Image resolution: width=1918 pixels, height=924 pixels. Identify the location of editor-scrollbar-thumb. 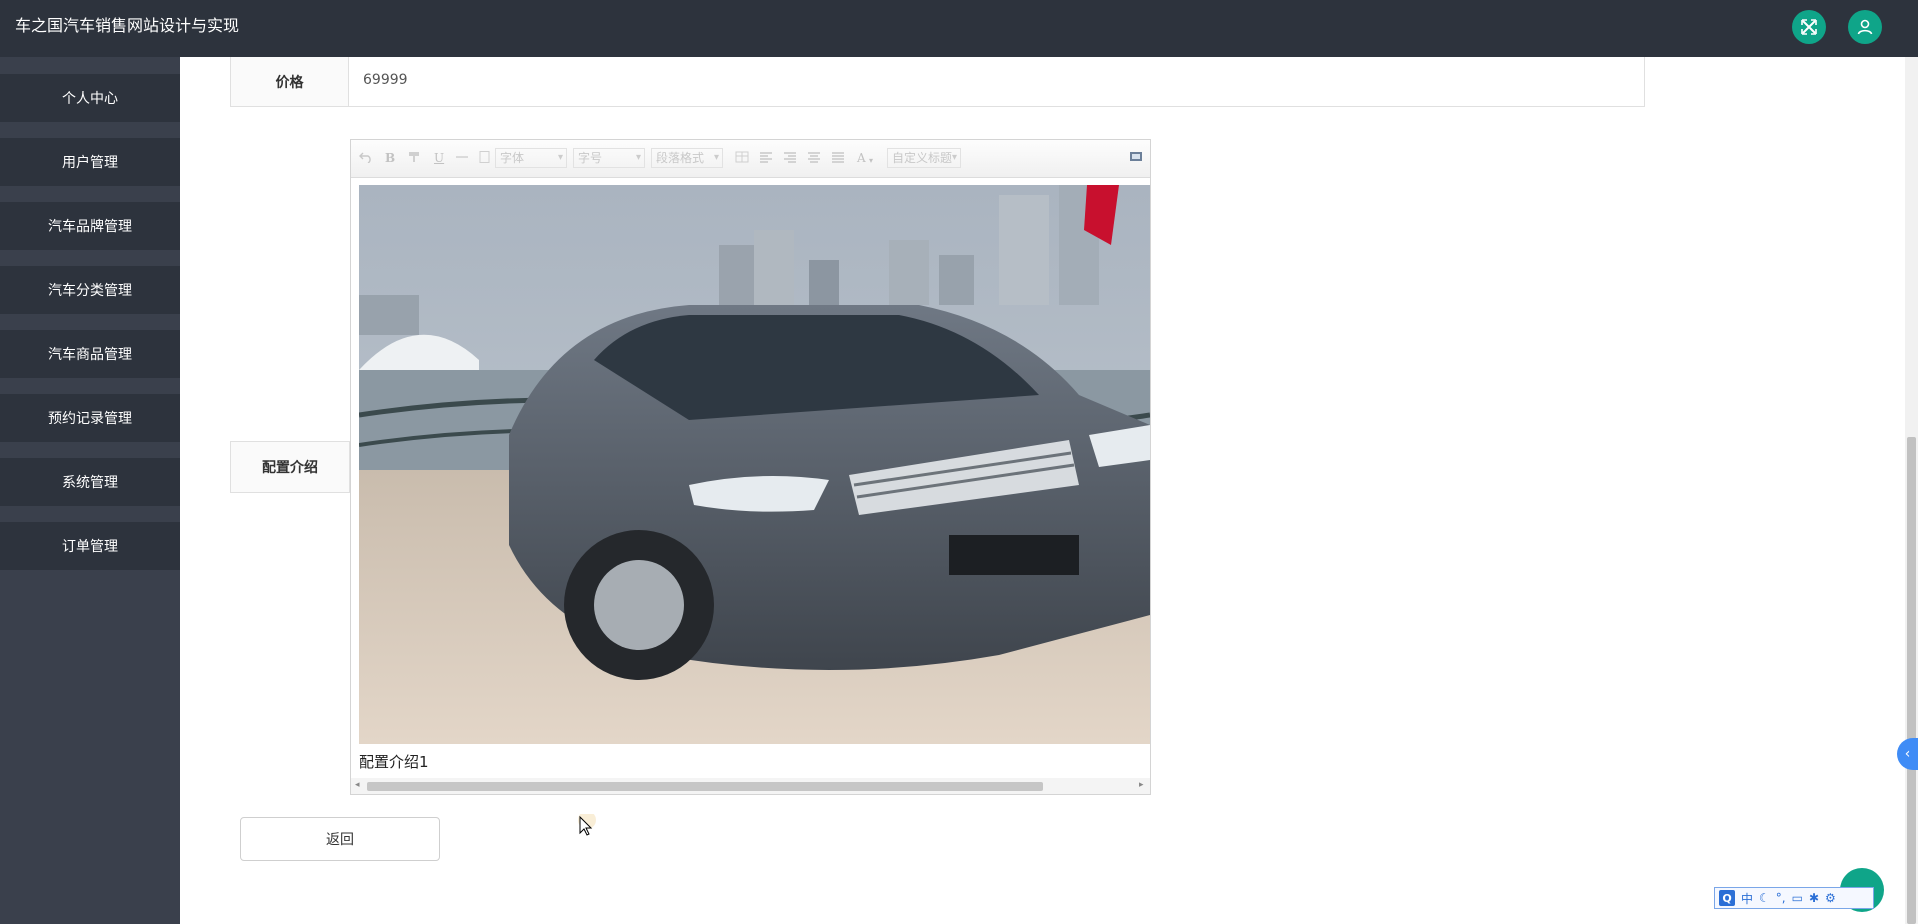
(705, 786).